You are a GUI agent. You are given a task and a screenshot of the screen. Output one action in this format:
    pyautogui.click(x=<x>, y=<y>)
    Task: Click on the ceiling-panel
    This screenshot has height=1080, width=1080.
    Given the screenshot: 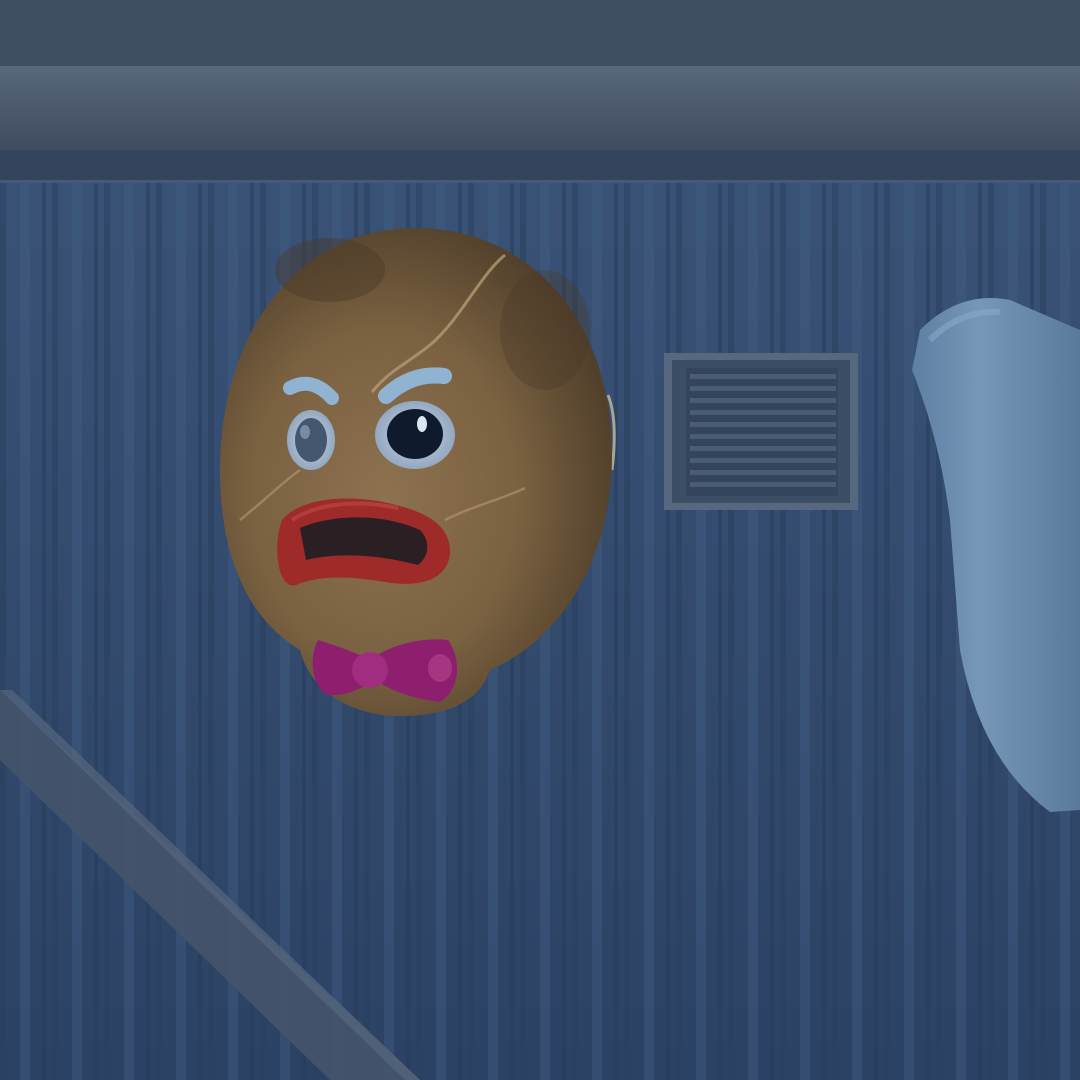 What is the action you would take?
    pyautogui.click(x=540, y=35)
    